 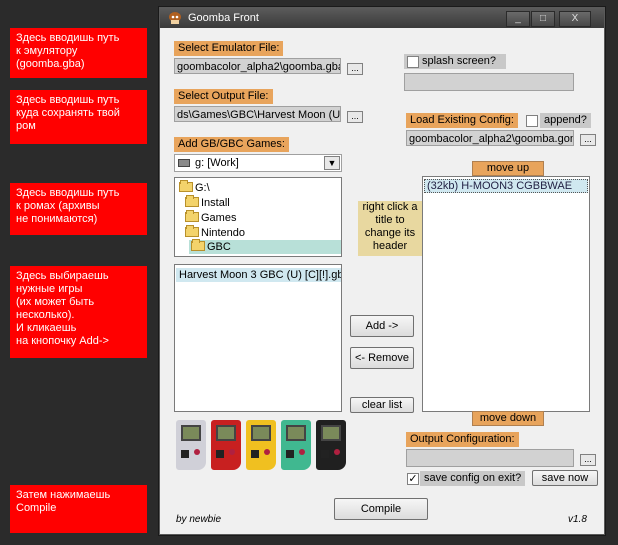 I want to click on drive-icon, so click(x=184, y=163).